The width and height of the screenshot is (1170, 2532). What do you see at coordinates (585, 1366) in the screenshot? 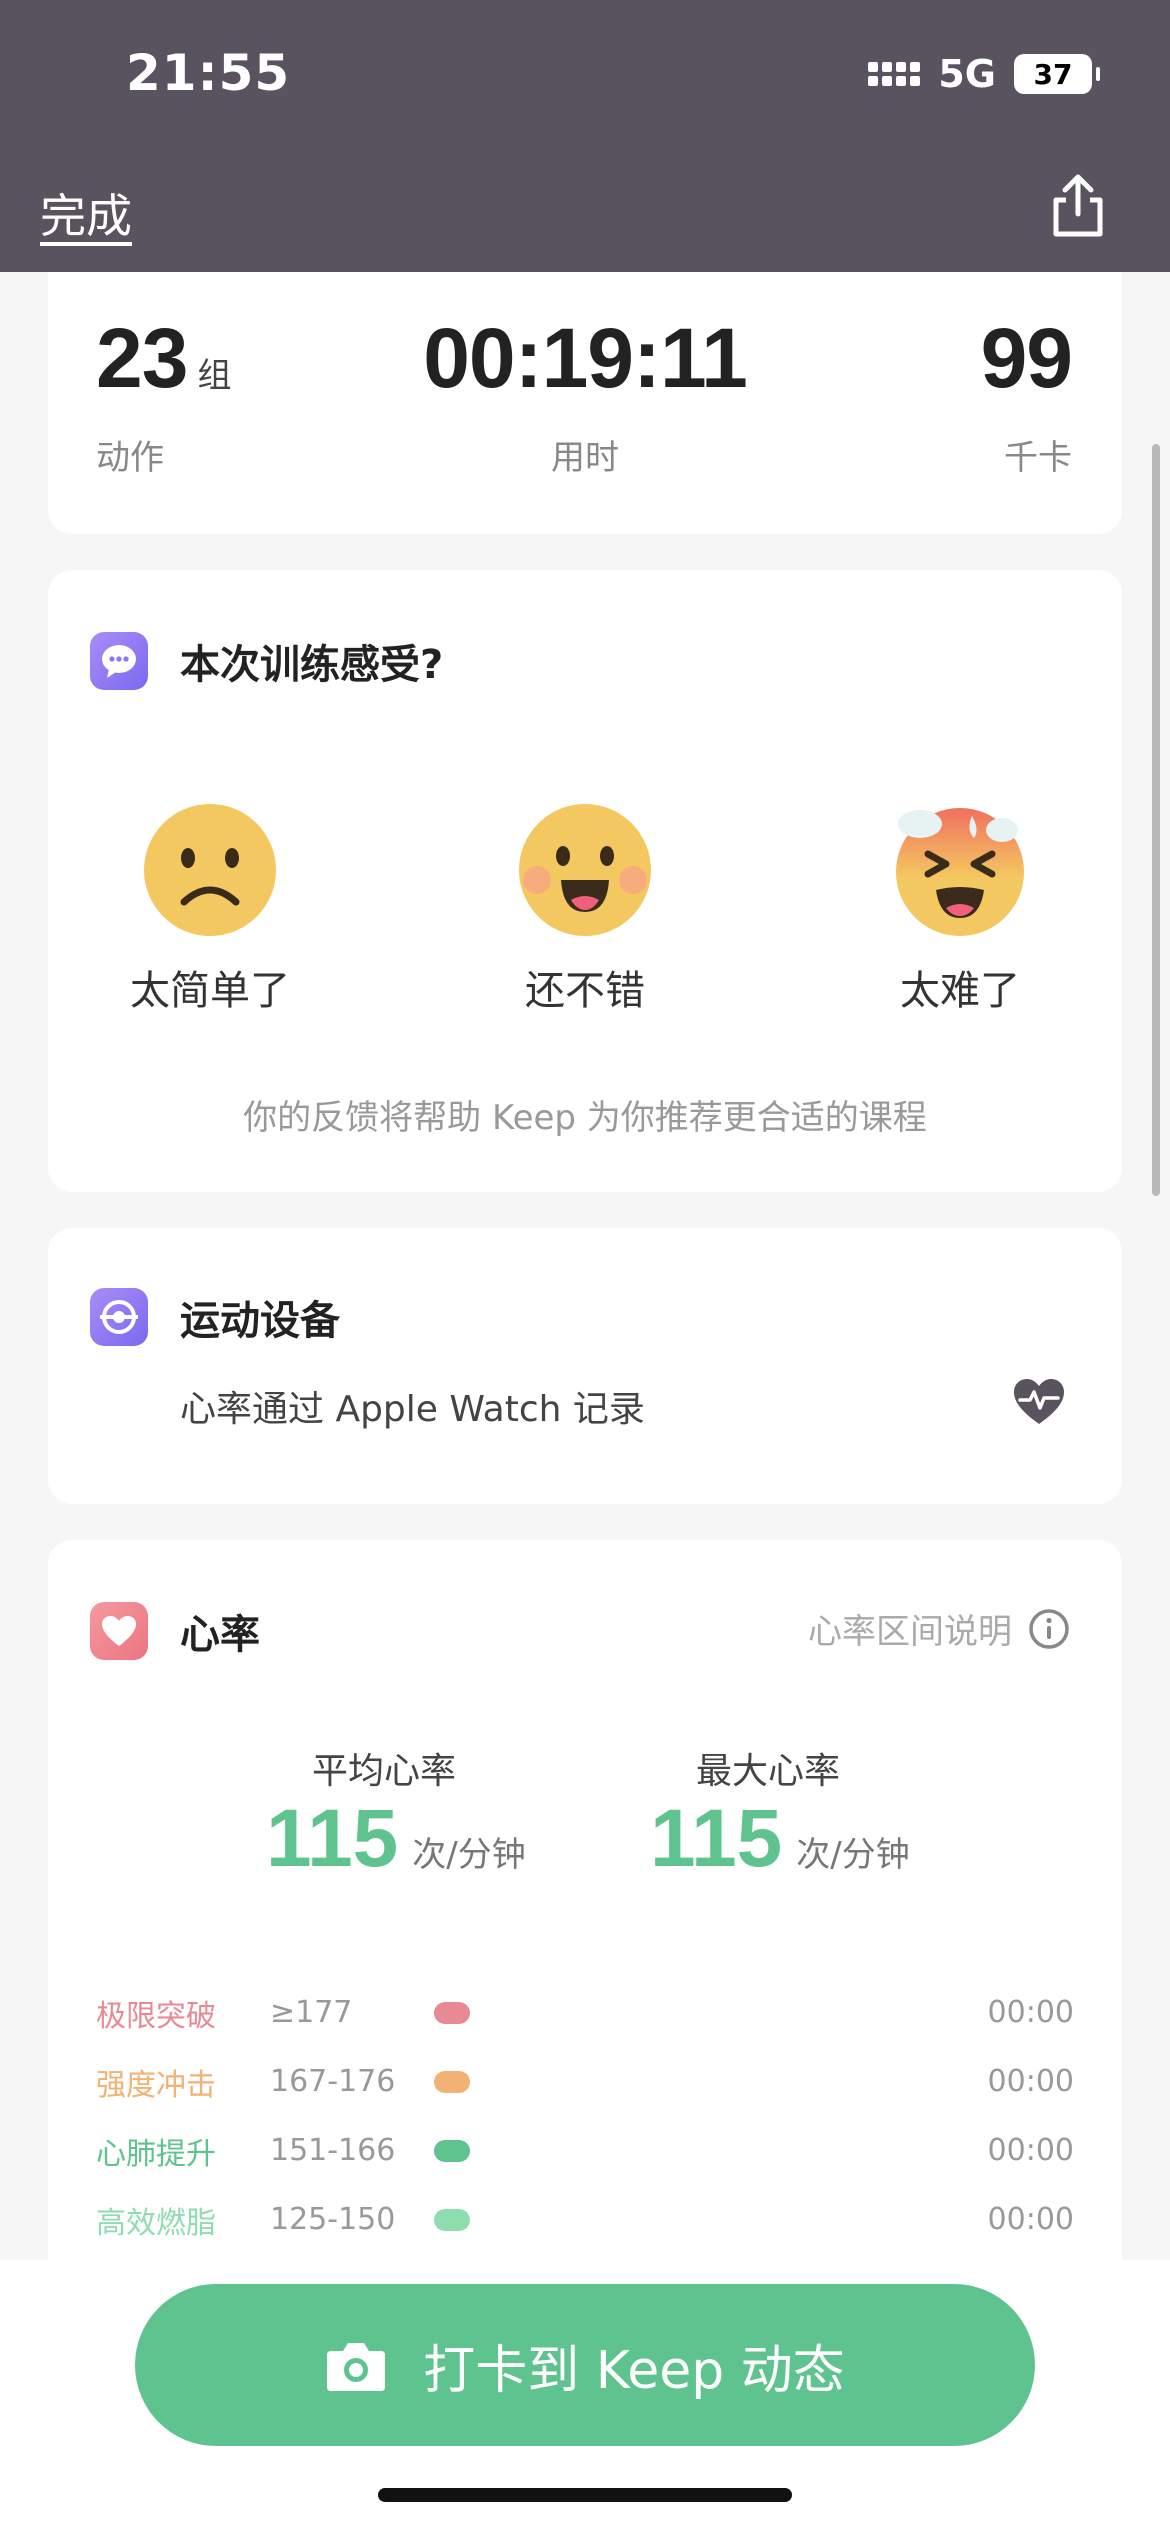
I see `device-card: 运动设备 心率通过 Apple Watch 记录` at bounding box center [585, 1366].